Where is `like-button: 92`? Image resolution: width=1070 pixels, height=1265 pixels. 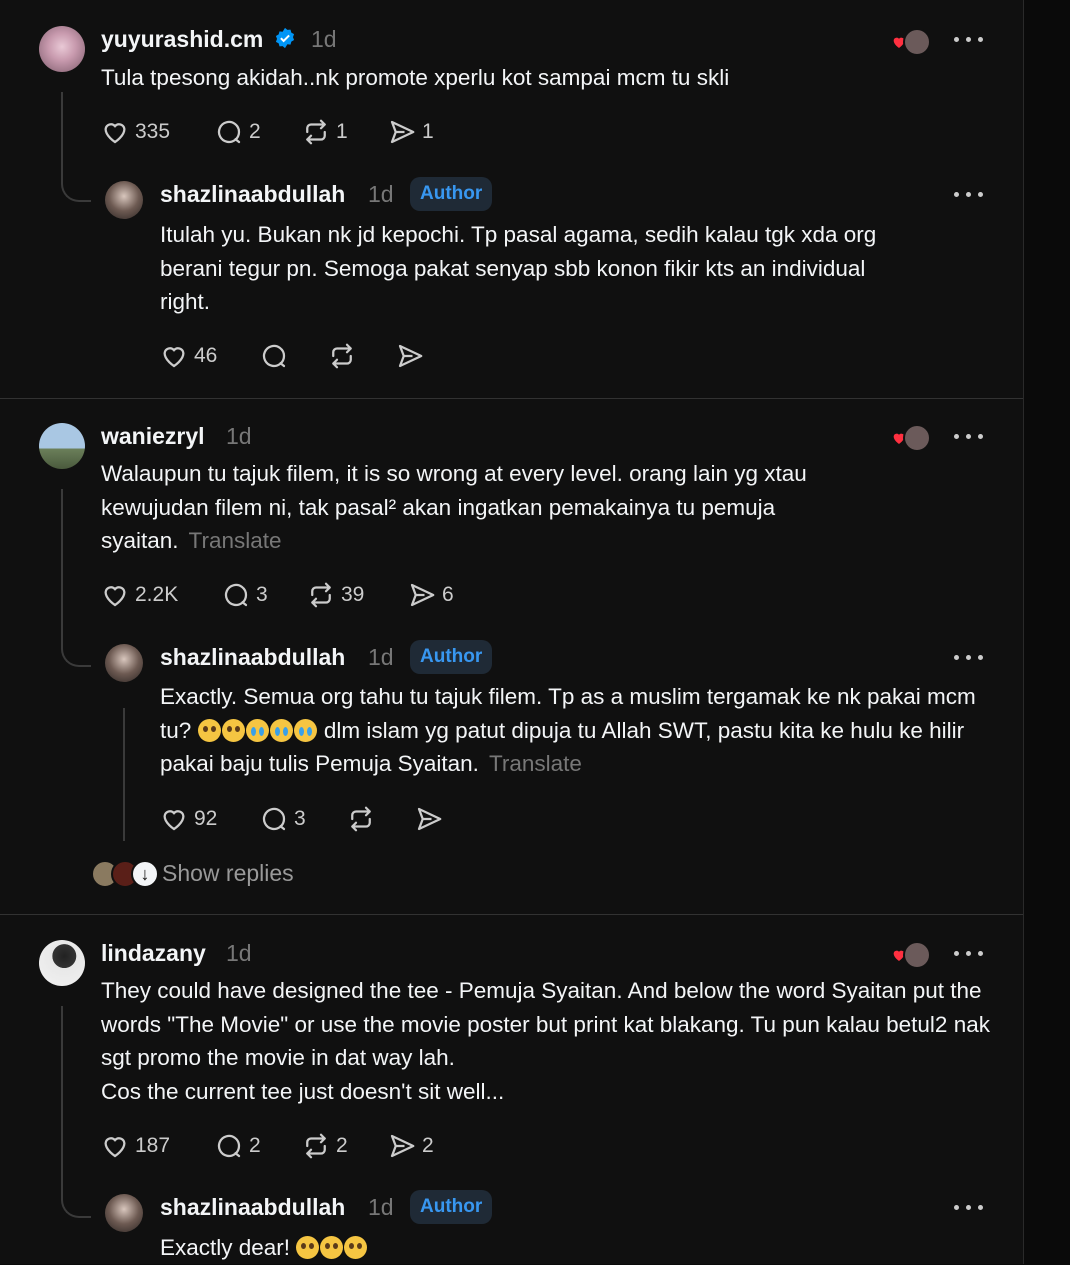 like-button: 92 is located at coordinates (188, 819).